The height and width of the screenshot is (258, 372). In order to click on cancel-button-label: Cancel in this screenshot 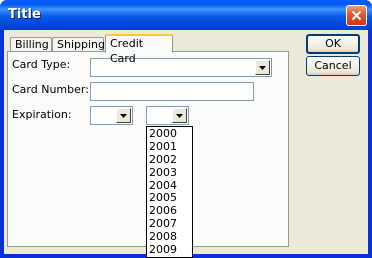, I will do `click(333, 65)`.